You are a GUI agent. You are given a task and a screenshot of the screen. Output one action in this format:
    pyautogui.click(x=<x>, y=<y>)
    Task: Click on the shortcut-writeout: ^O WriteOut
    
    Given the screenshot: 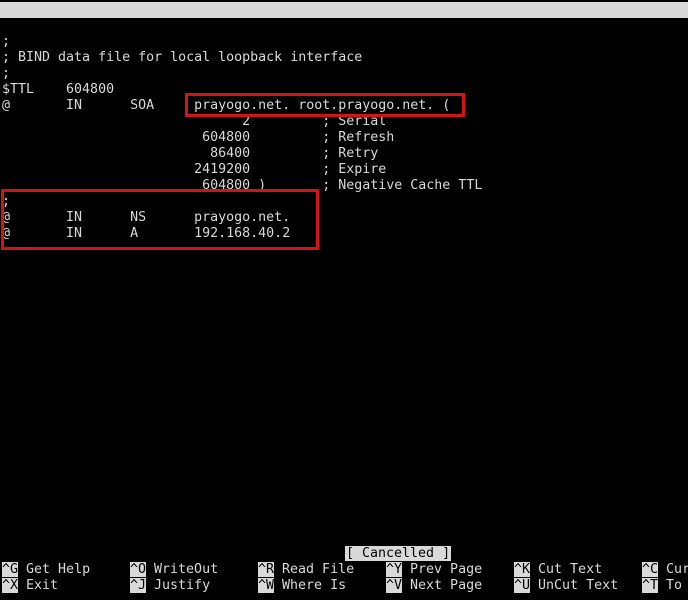 What is the action you would take?
    pyautogui.click(x=174, y=570)
    